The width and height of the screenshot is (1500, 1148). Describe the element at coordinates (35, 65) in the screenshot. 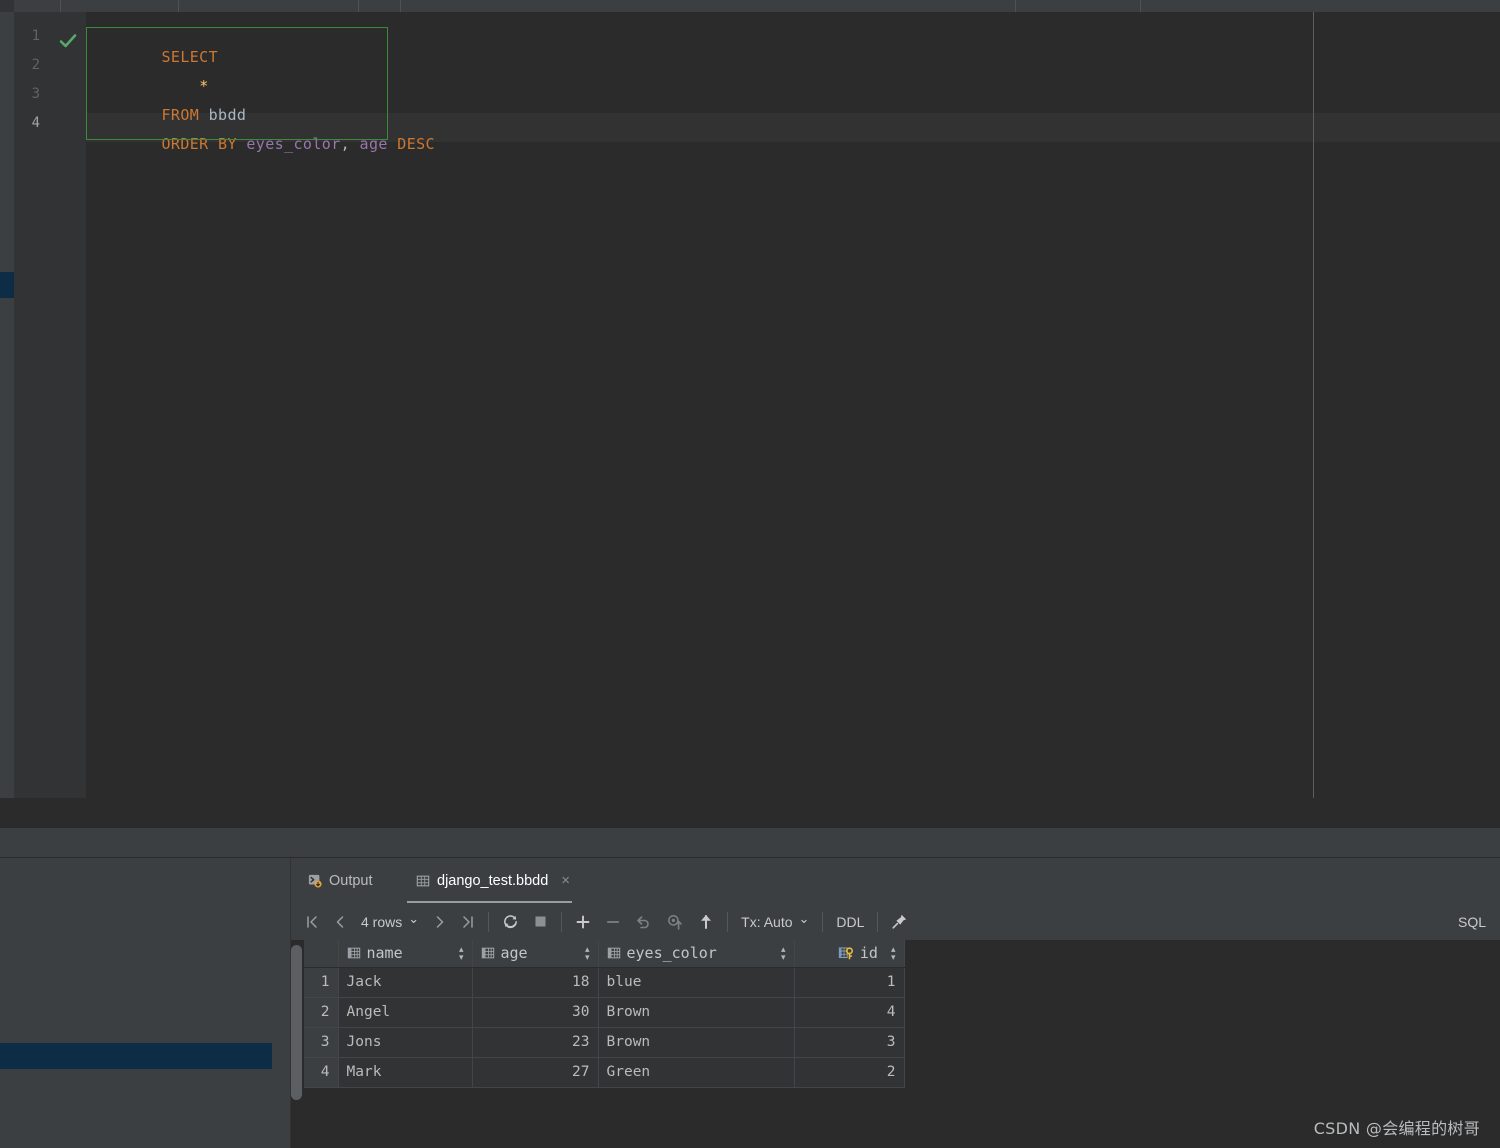

I see `line-number: 2` at that location.